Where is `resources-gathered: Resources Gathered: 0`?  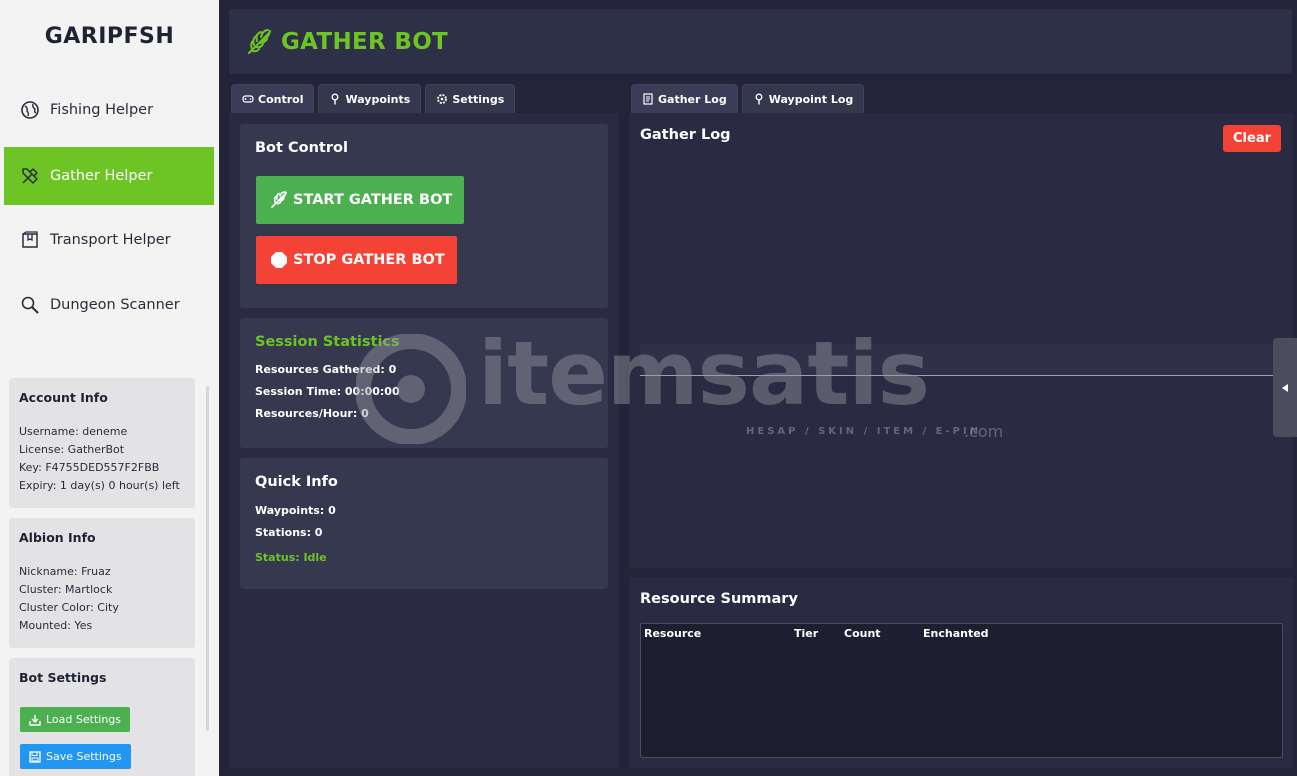
resources-gathered: Resources Gathered: 0 is located at coordinates (326, 369).